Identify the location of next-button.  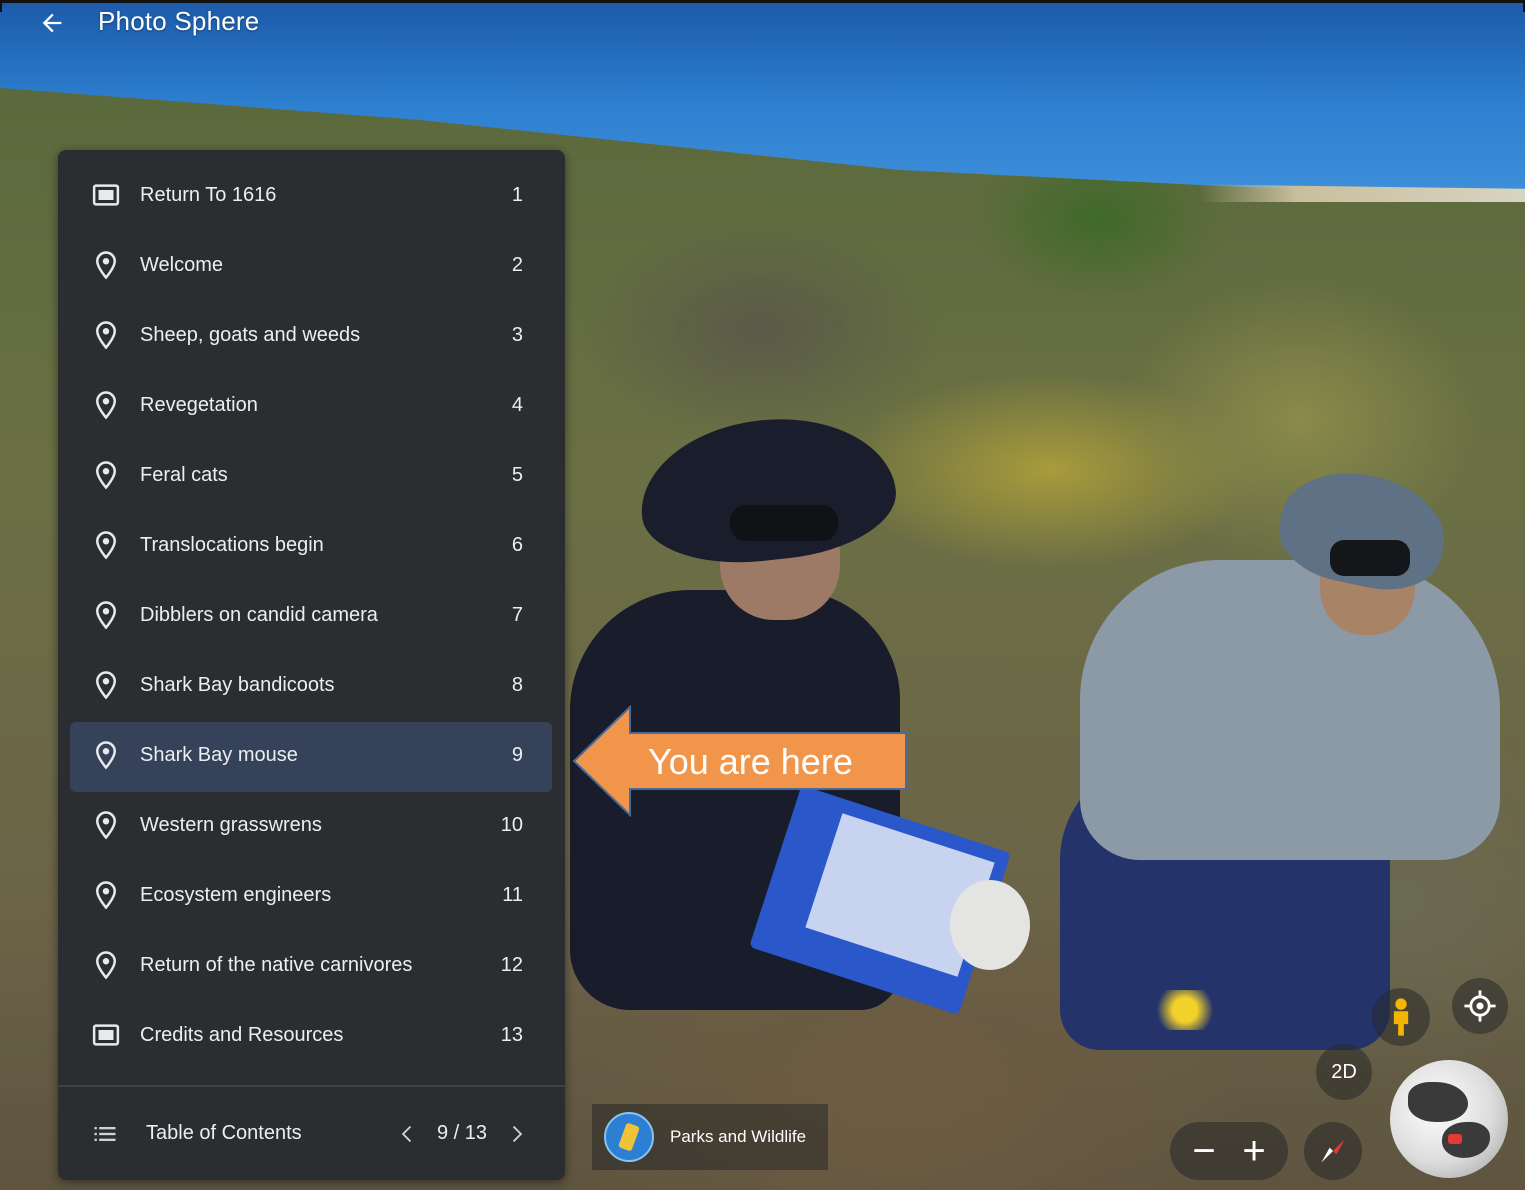
(516, 1134).